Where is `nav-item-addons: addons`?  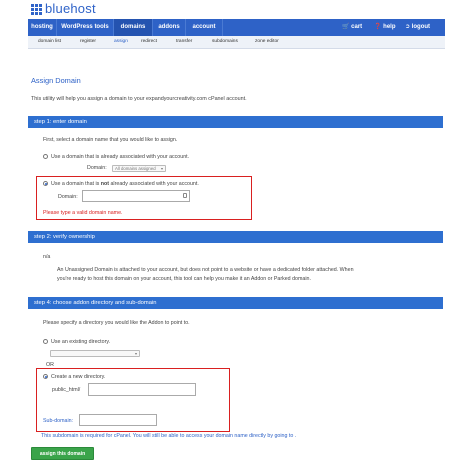 nav-item-addons: addons is located at coordinates (169, 27).